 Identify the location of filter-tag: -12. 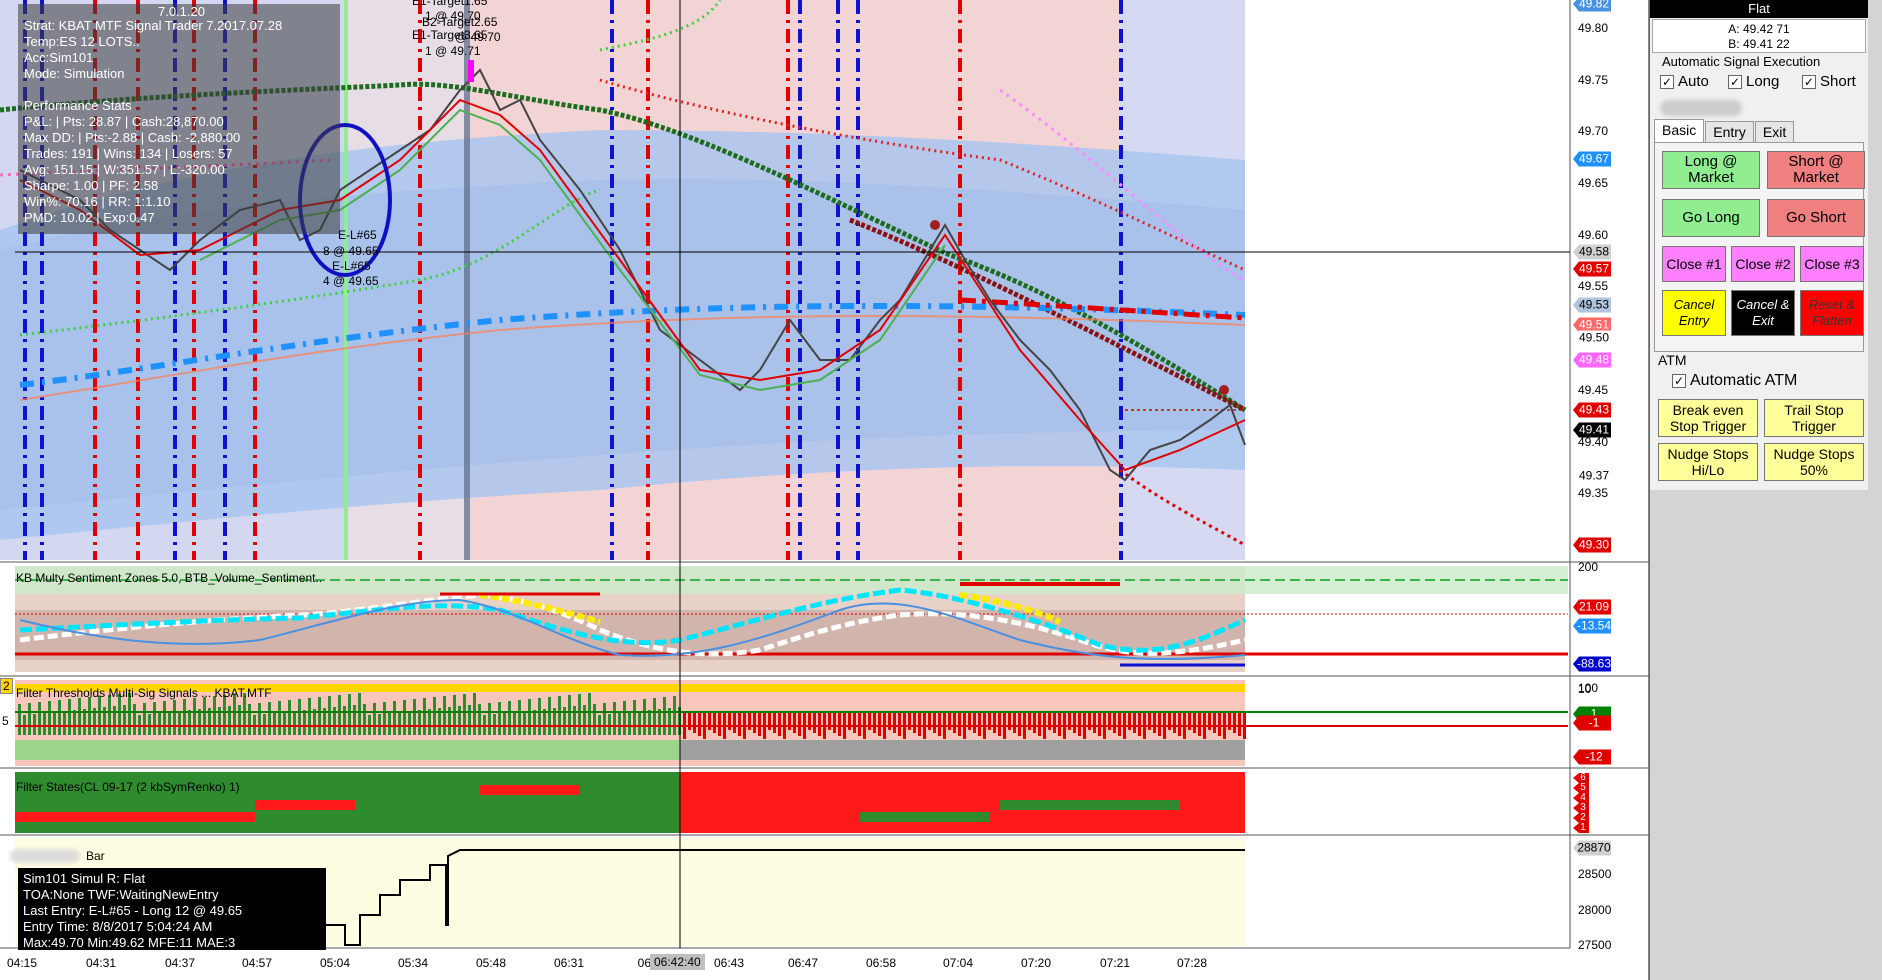
(1592, 757).